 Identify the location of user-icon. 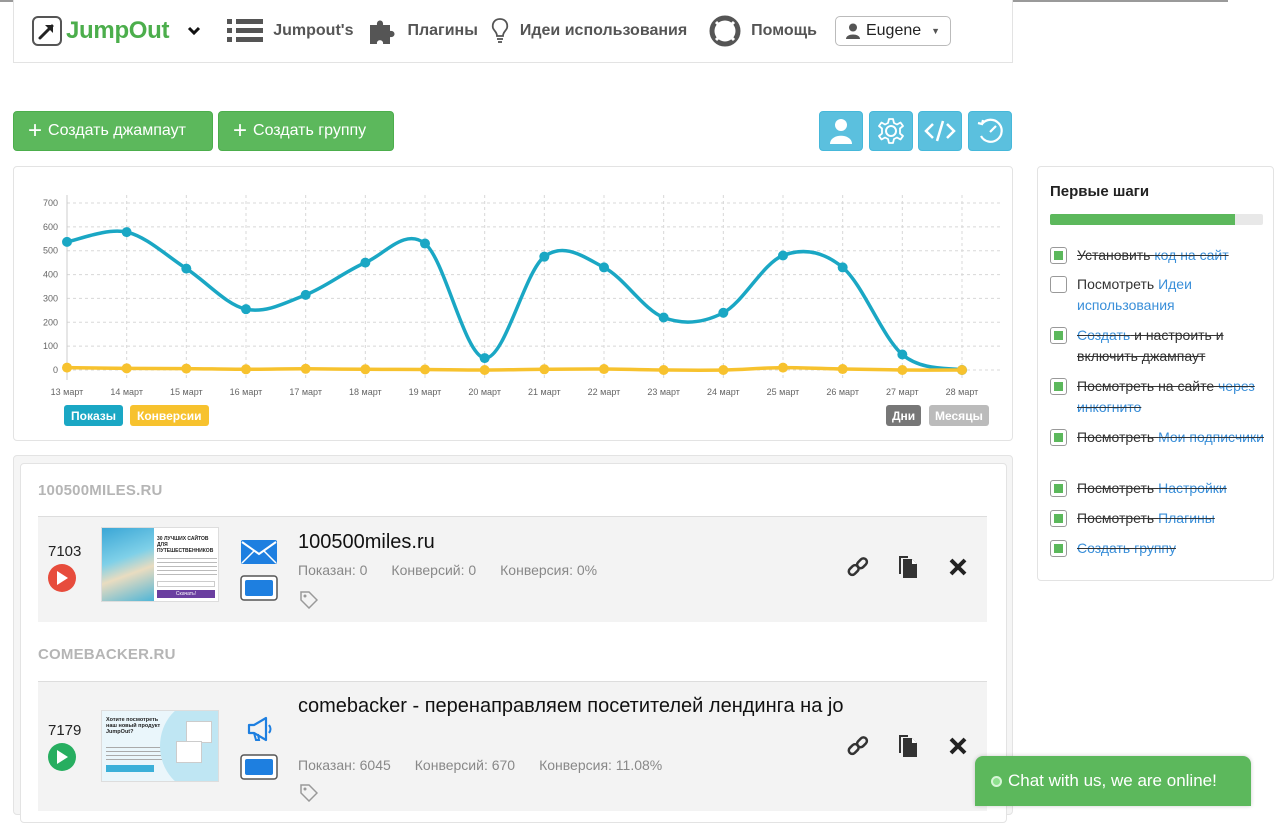
(852, 31).